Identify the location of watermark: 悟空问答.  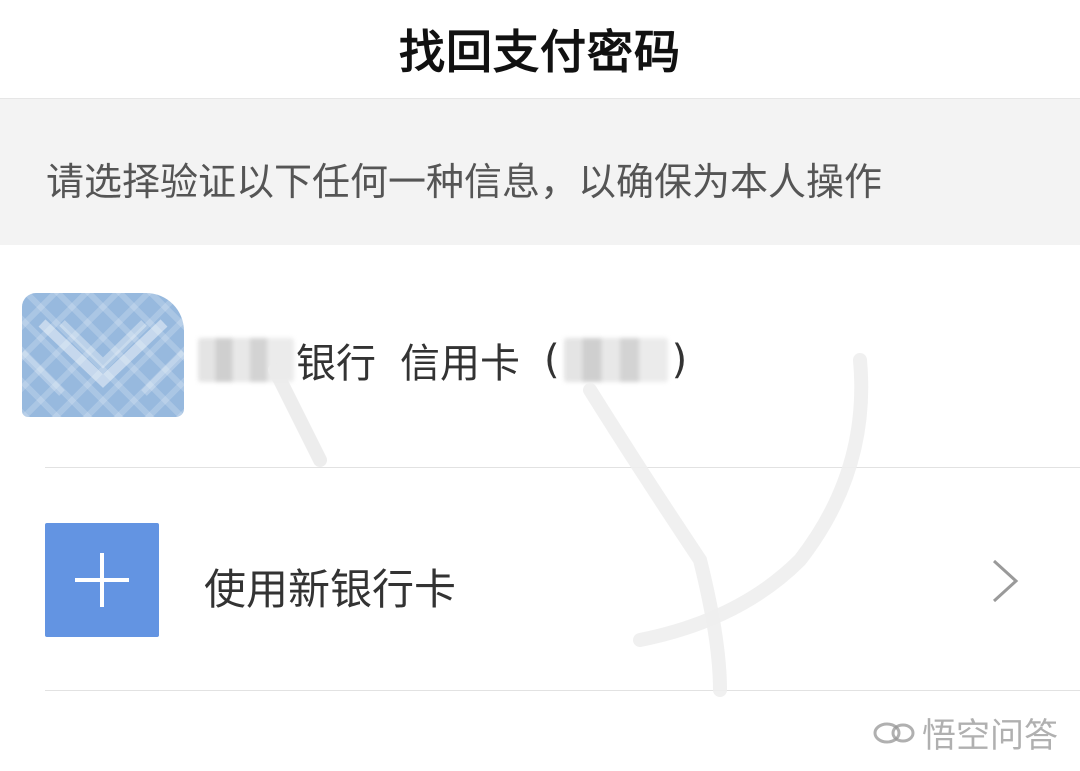
(965, 732).